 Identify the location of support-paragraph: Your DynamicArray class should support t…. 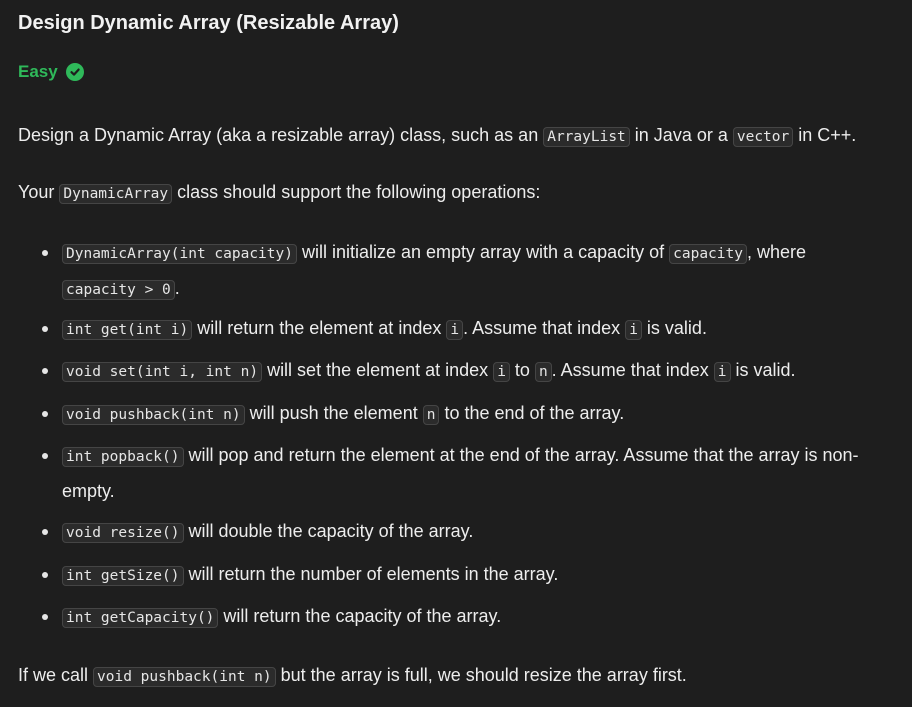
(279, 193).